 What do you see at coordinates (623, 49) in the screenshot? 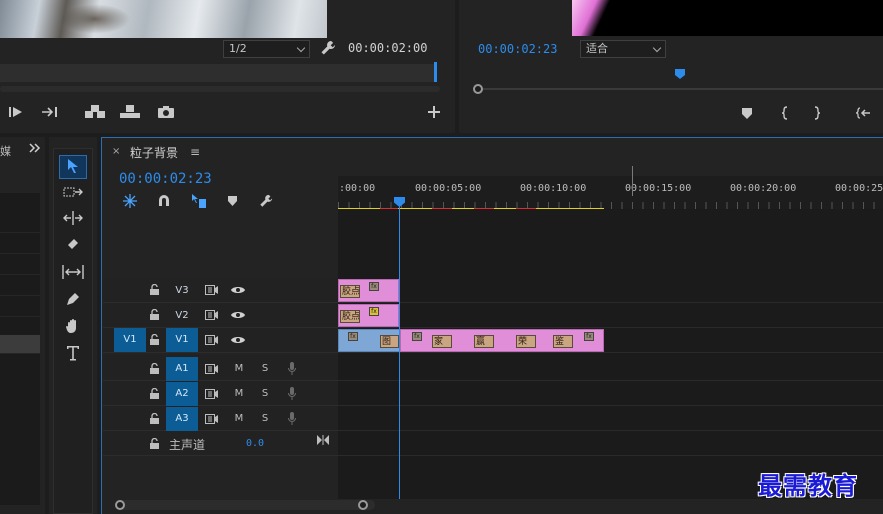
I see `program-fit-select: 适合` at bounding box center [623, 49].